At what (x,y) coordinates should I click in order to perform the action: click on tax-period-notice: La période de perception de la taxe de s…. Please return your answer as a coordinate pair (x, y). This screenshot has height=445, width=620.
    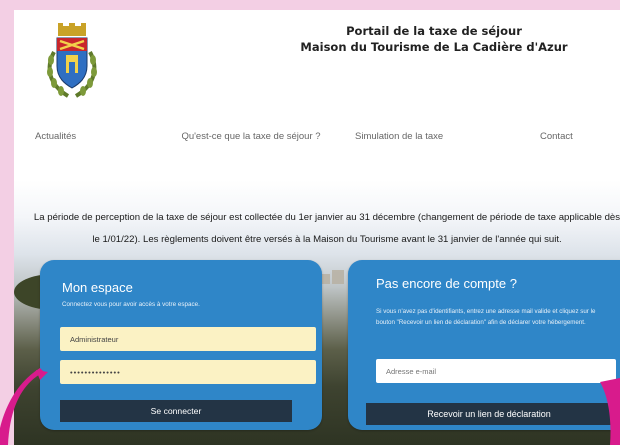
    Looking at the image, I should click on (326, 228).